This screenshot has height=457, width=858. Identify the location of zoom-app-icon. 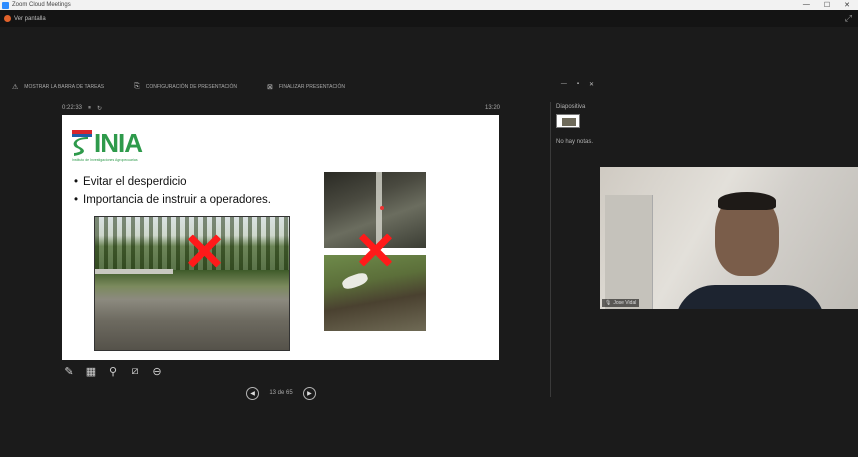
(5, 5).